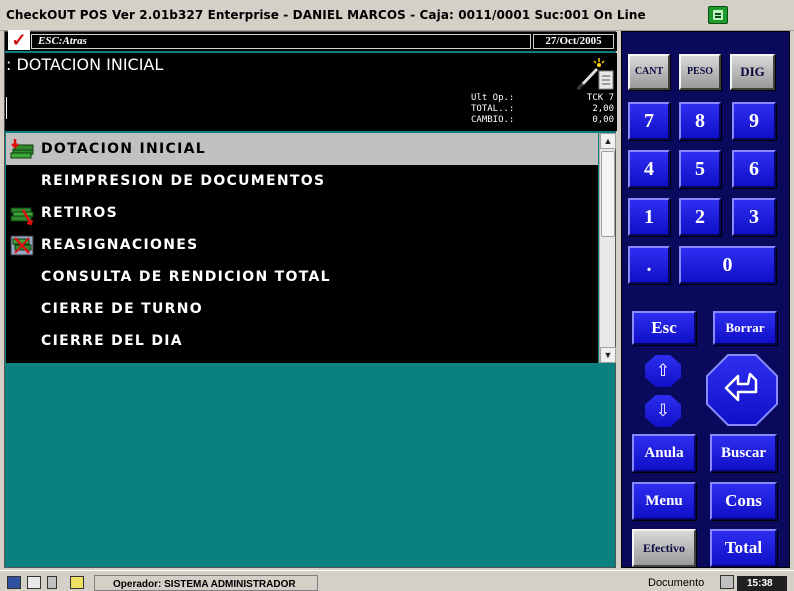 This screenshot has width=794, height=591. Describe the element at coordinates (22, 245) in the screenshot. I see `reassign-icon` at that location.